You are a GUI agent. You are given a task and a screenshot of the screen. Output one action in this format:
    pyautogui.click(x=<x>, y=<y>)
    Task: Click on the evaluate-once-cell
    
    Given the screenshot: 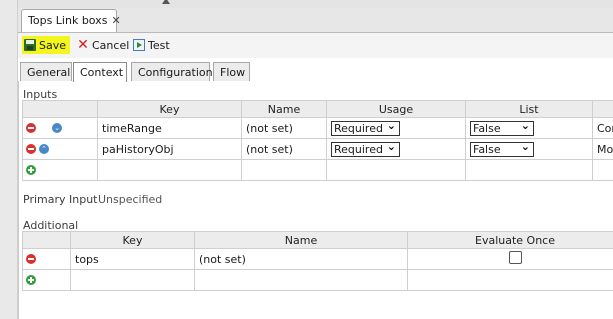 What is the action you would take?
    pyautogui.click(x=510, y=259)
    